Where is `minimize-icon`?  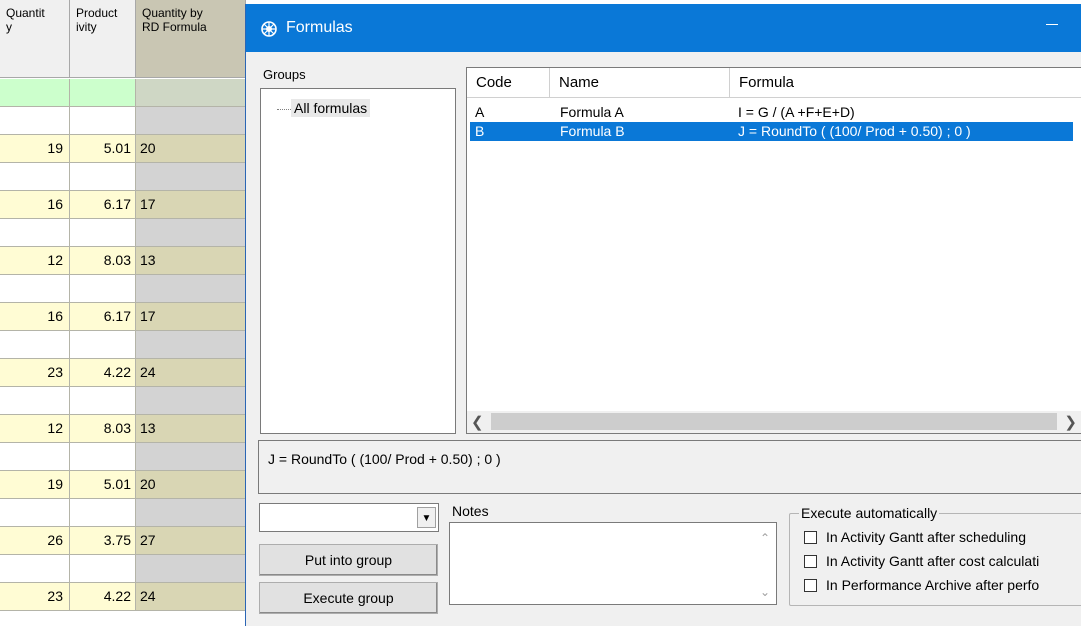 minimize-icon is located at coordinates (1052, 24).